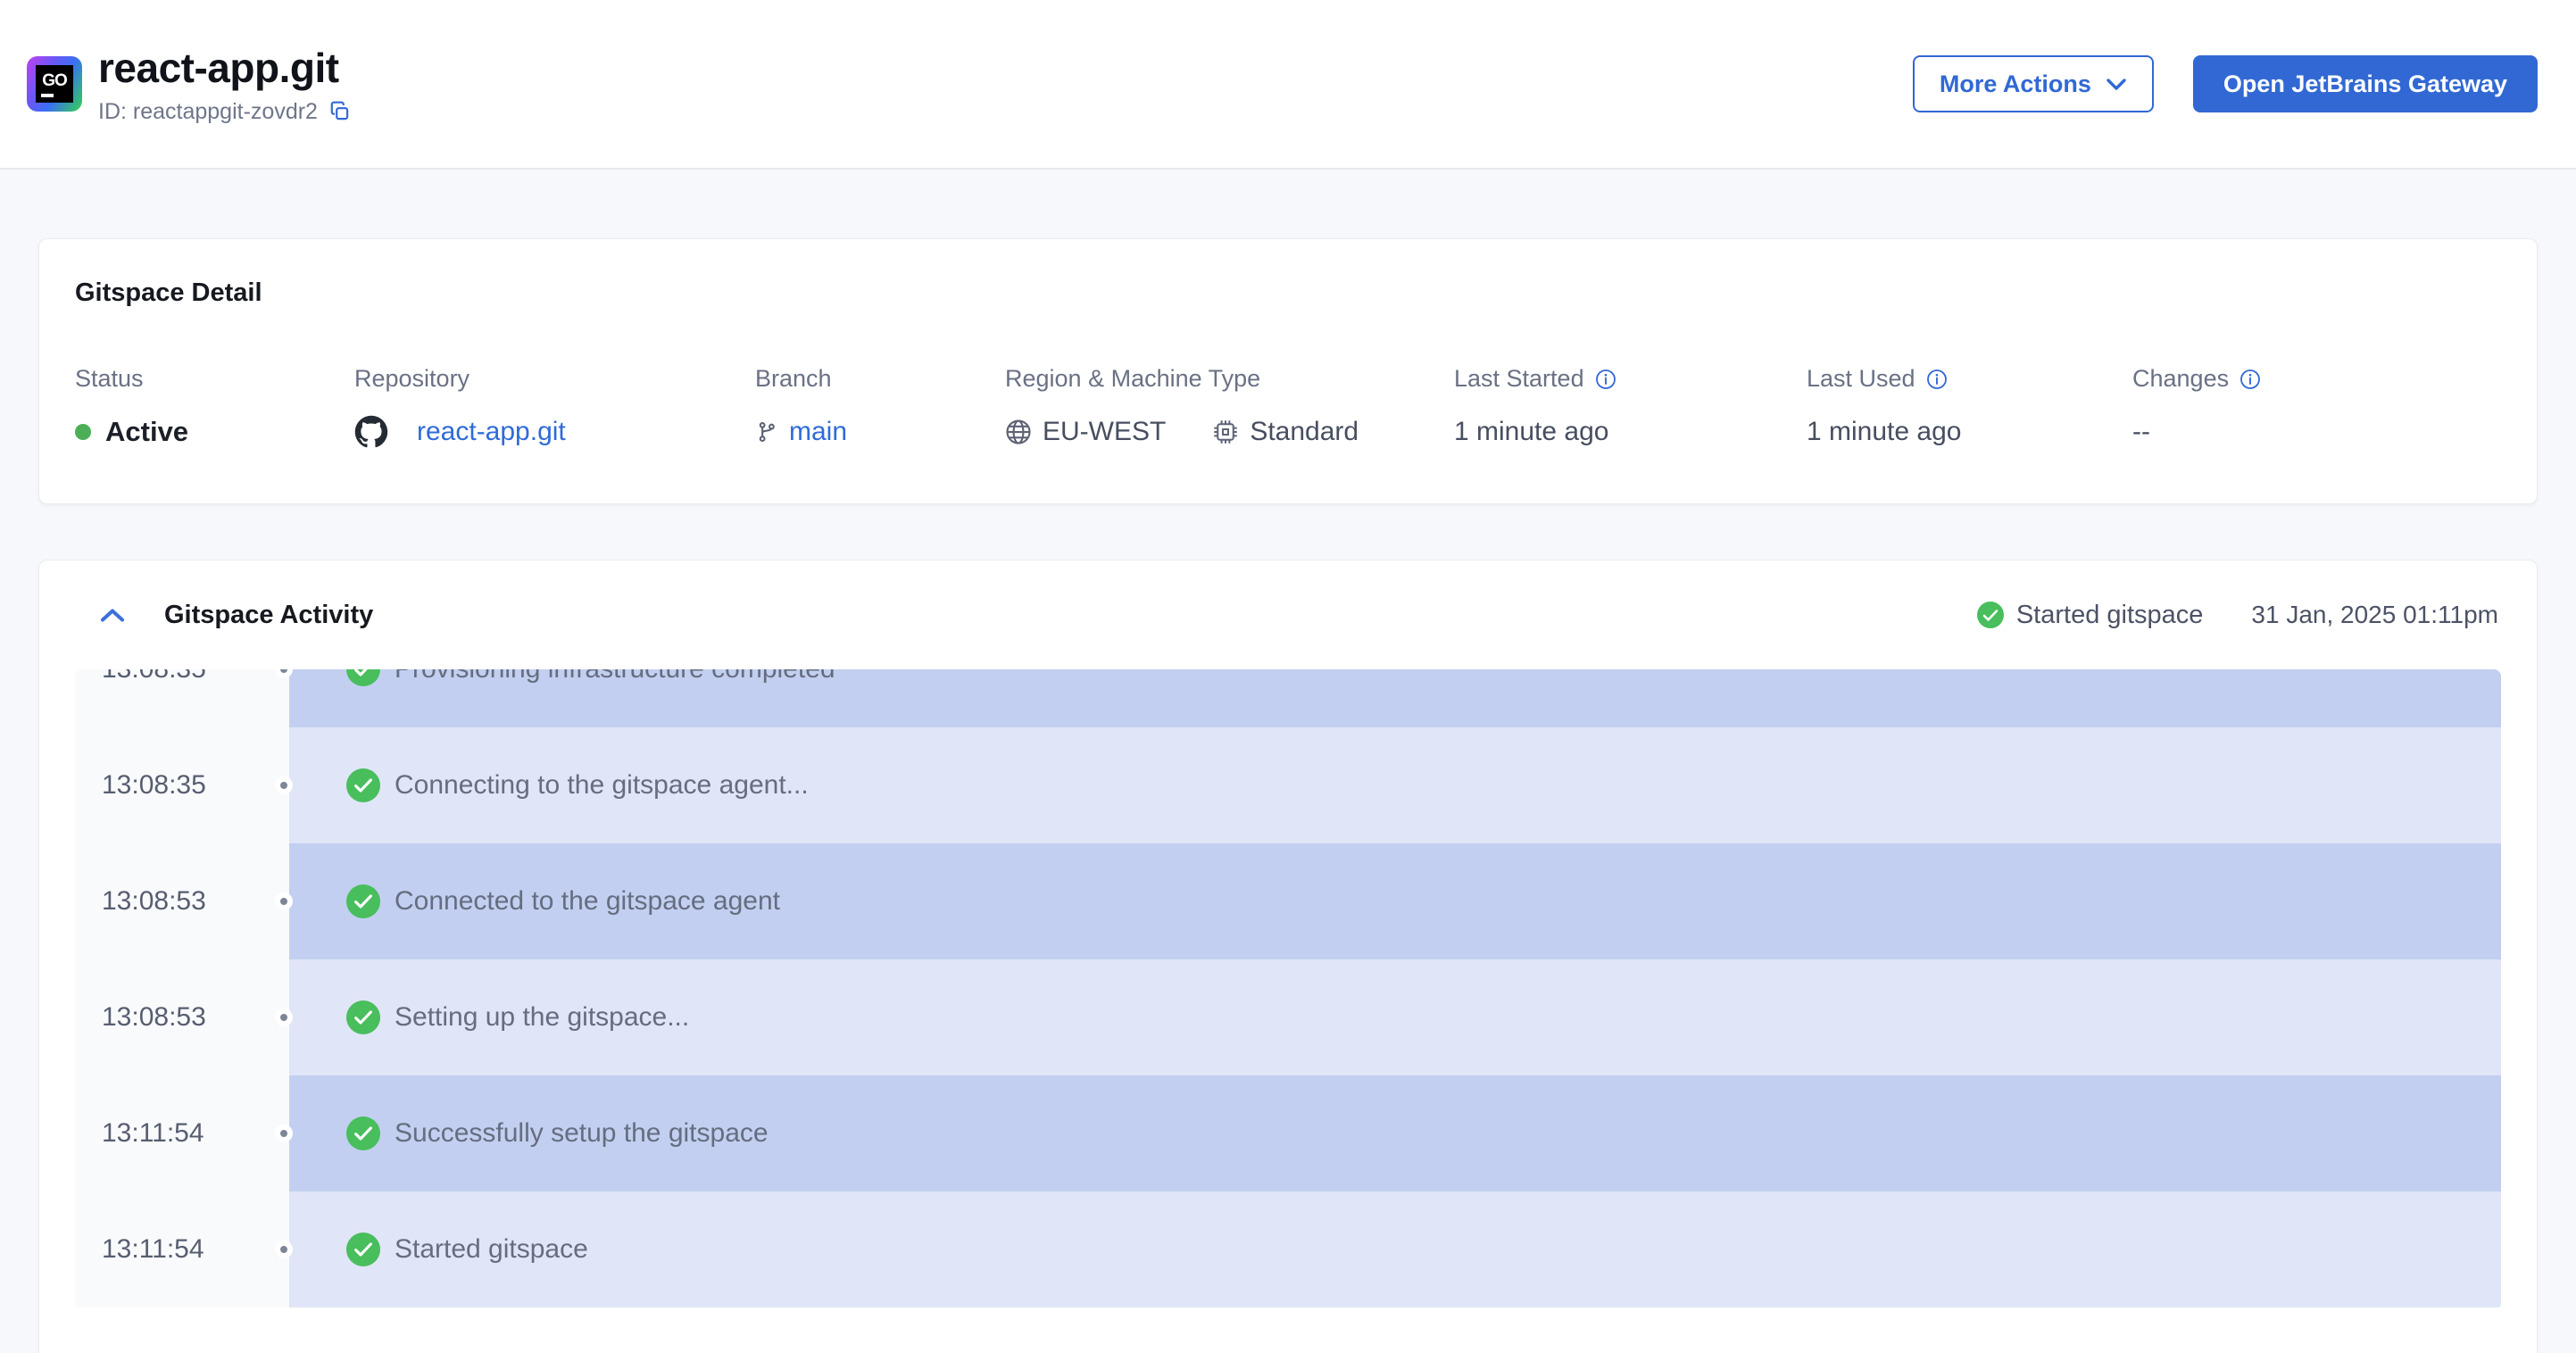  I want to click on globe-icon, so click(1019, 432).